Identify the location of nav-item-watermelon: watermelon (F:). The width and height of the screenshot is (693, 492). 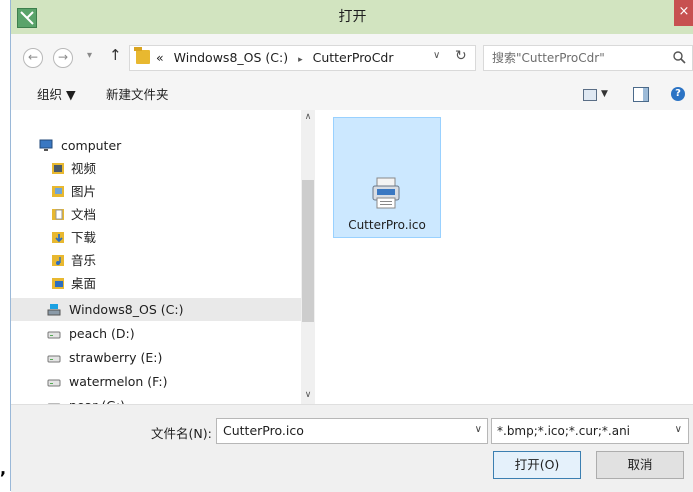
(156, 381).